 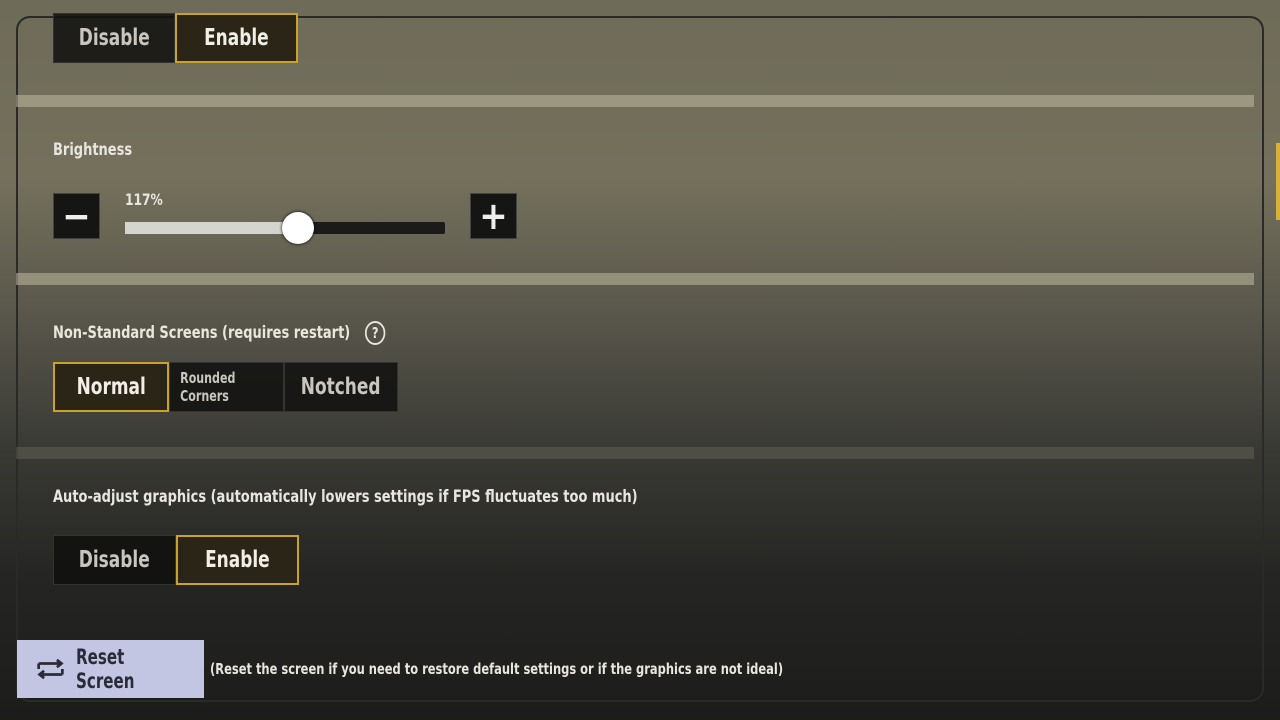 I want to click on label-text: Non-Standard Screens (requires restart), so click(x=202, y=333).